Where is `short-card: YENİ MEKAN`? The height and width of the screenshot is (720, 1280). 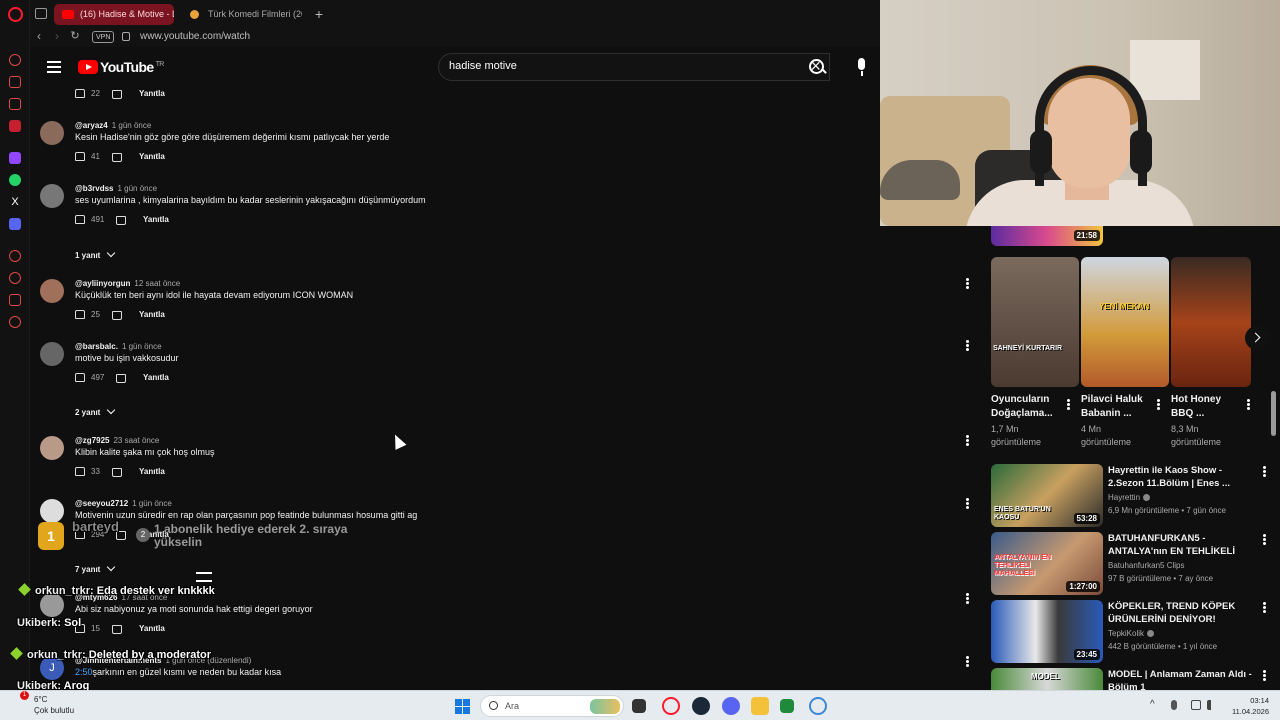 short-card: YENİ MEKAN is located at coordinates (1125, 322).